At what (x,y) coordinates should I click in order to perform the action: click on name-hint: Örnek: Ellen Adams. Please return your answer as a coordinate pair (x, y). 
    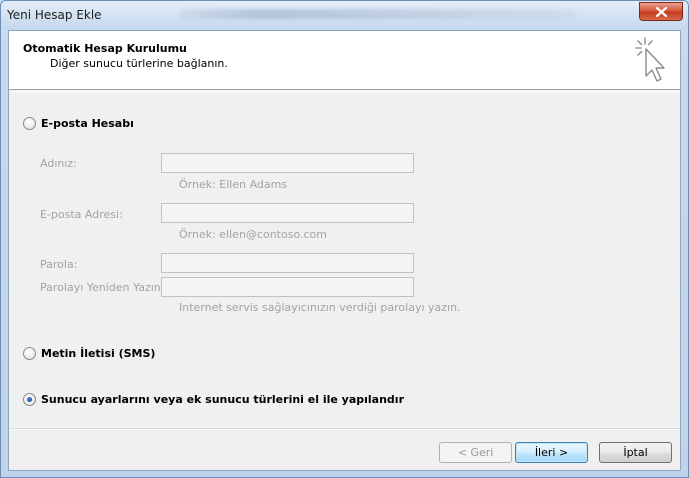
    Looking at the image, I should click on (233, 184).